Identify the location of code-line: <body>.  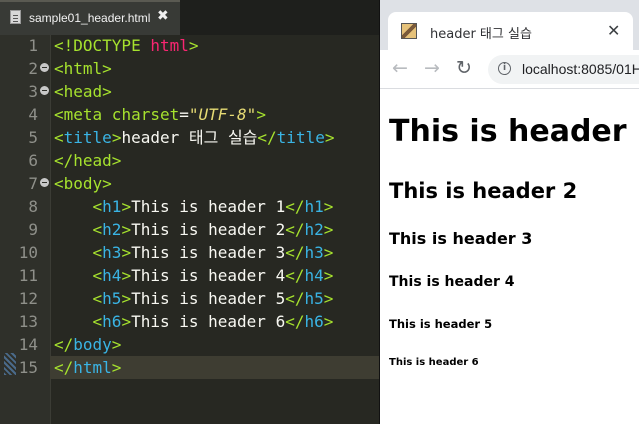
(83, 183).